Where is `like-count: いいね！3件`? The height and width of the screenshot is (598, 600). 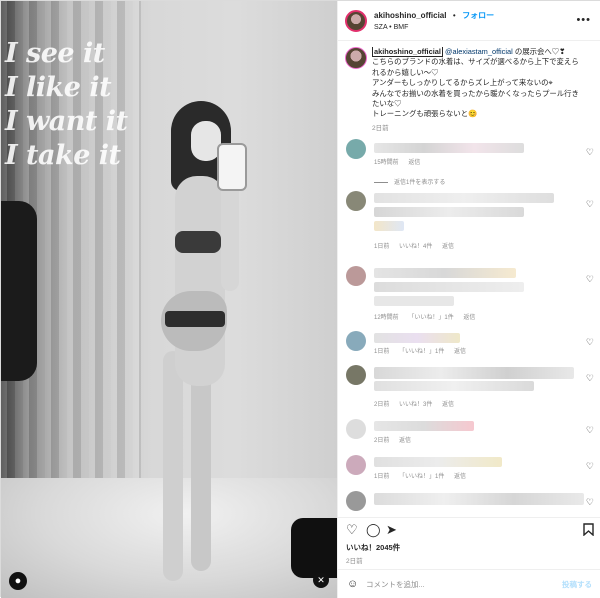 like-count: いいね！3件 is located at coordinates (415, 405).